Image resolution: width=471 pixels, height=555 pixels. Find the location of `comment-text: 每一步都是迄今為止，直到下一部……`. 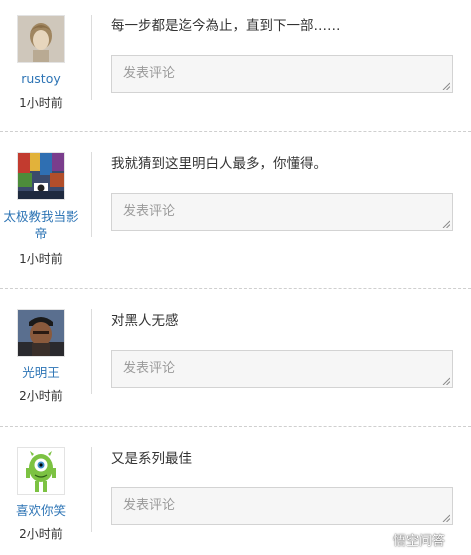

comment-text: 每一步都是迄今為止，直到下一部…… is located at coordinates (226, 26).